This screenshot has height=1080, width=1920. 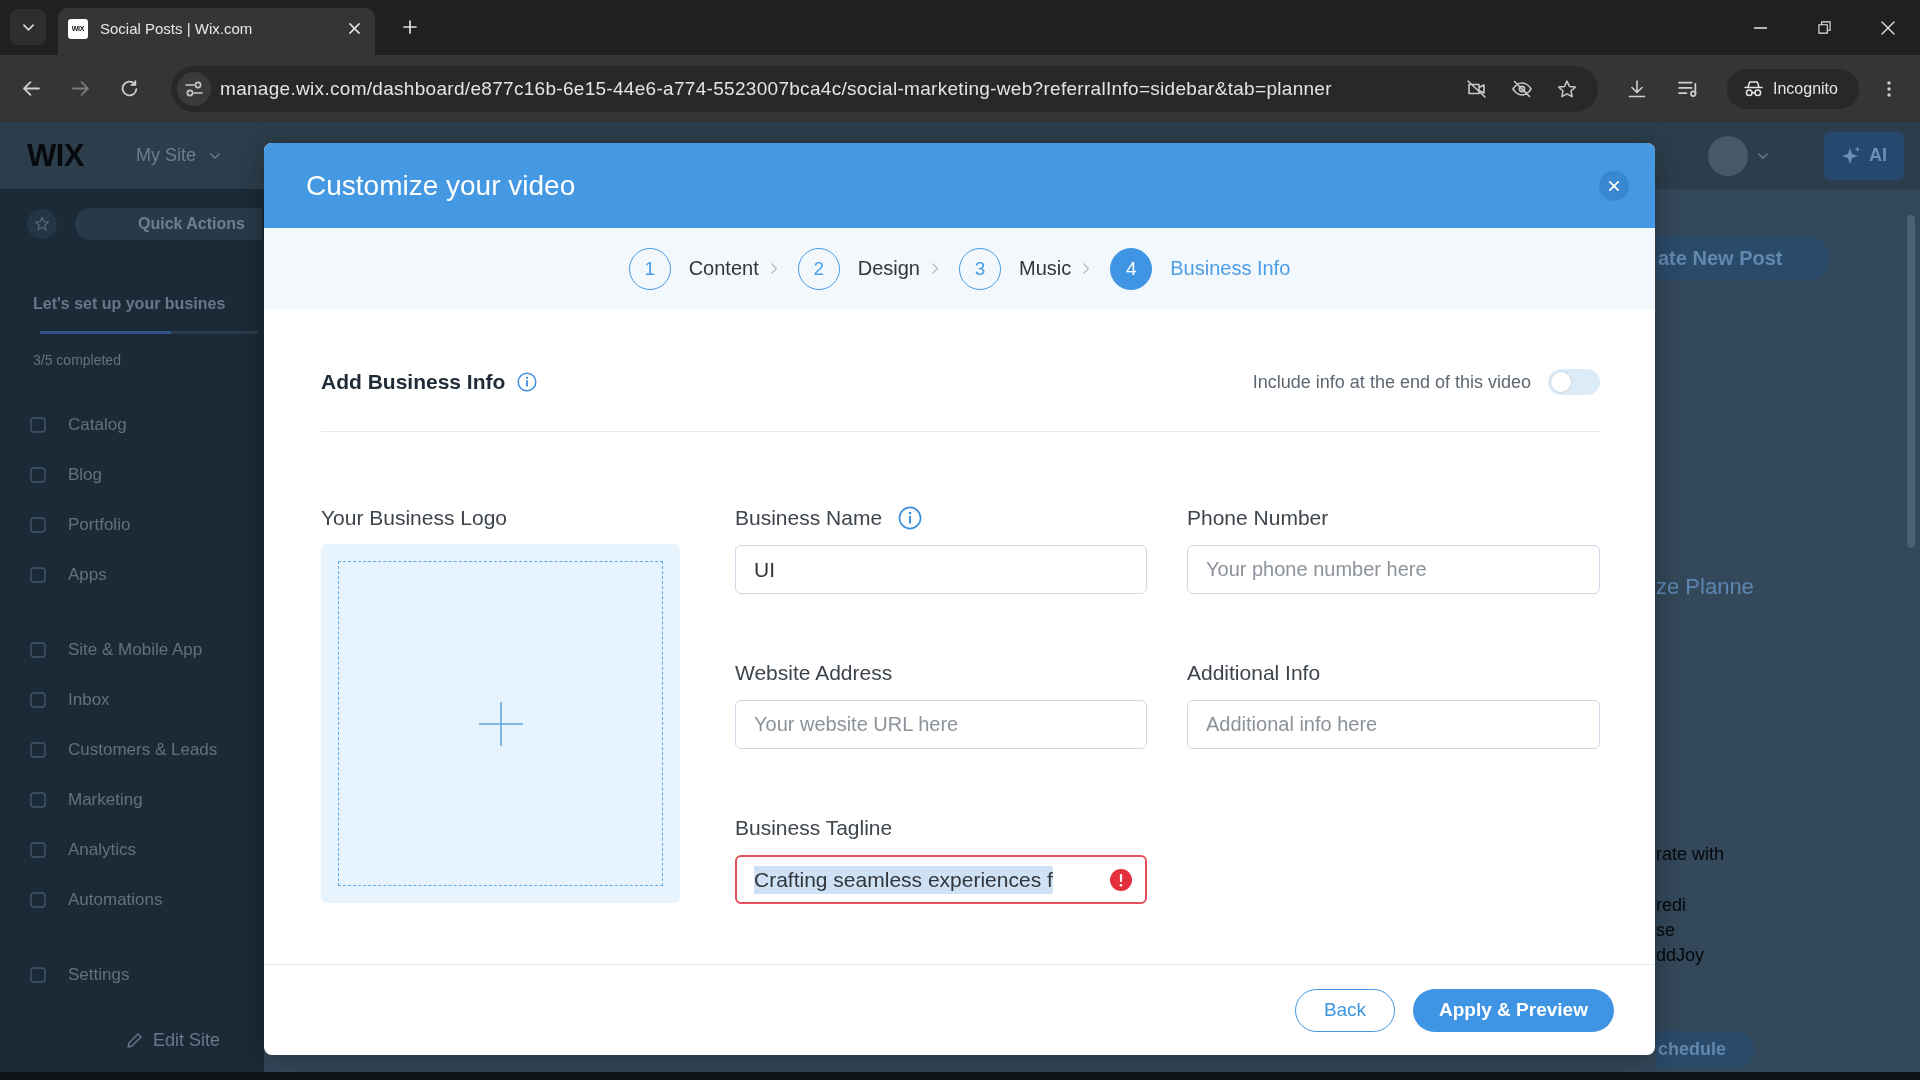 I want to click on edit-site-button: Edit Site, so click(x=174, y=1040).